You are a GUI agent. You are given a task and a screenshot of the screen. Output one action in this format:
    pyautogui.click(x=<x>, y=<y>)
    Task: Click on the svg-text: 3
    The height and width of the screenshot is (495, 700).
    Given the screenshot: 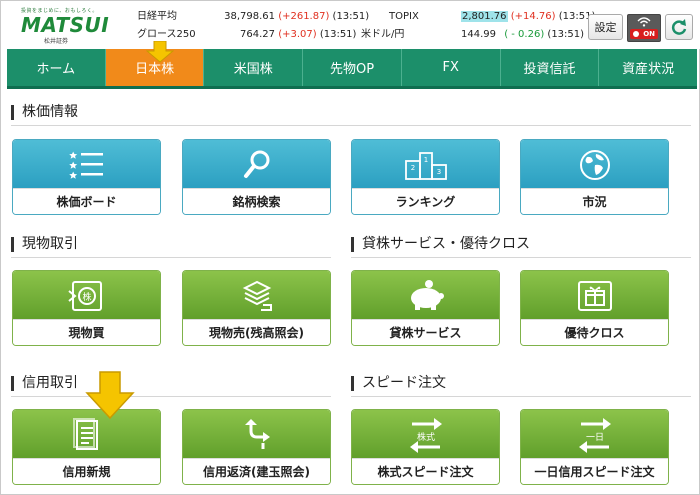 What is the action you would take?
    pyautogui.click(x=438, y=172)
    